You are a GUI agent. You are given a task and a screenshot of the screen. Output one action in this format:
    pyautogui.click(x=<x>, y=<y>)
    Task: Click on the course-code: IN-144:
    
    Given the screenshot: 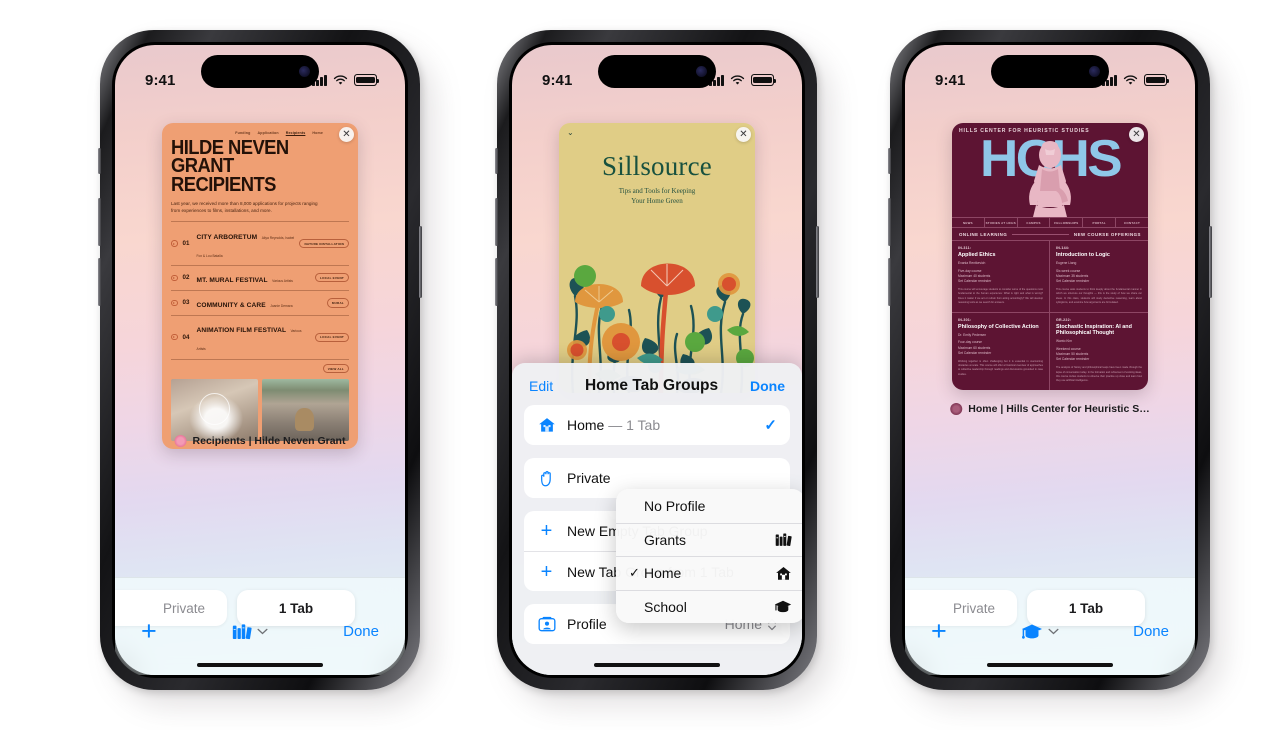 What is the action you would take?
    pyautogui.click(x=1063, y=248)
    